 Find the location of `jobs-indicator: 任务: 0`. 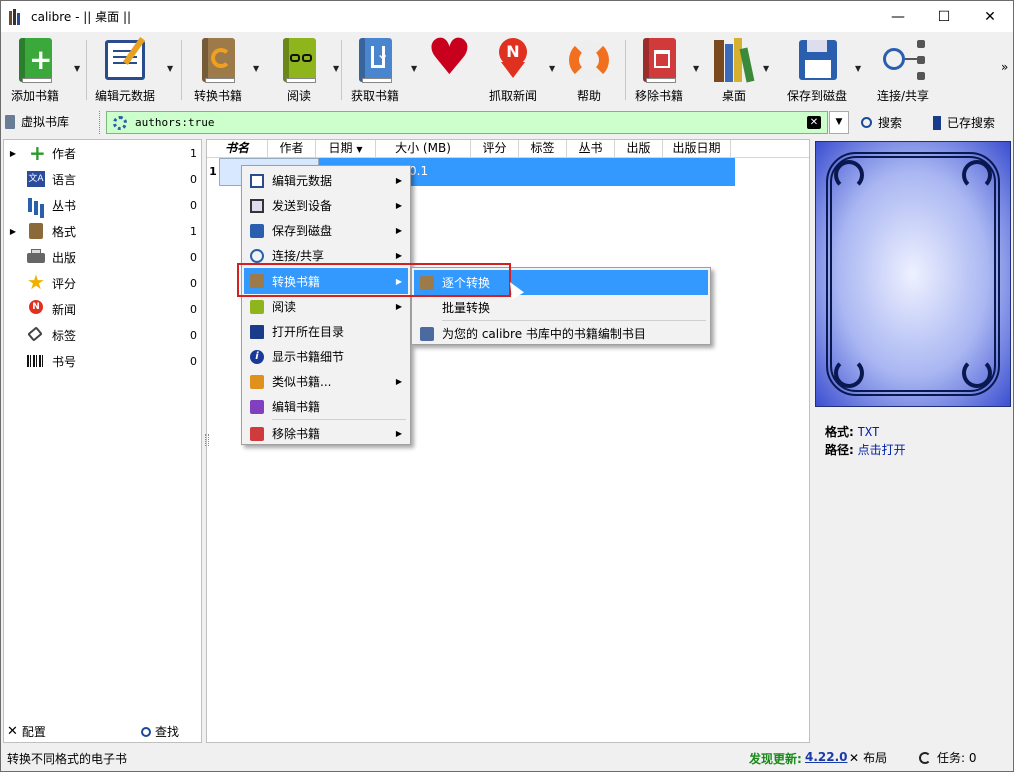

jobs-indicator: 任务: 0 is located at coordinates (948, 757).